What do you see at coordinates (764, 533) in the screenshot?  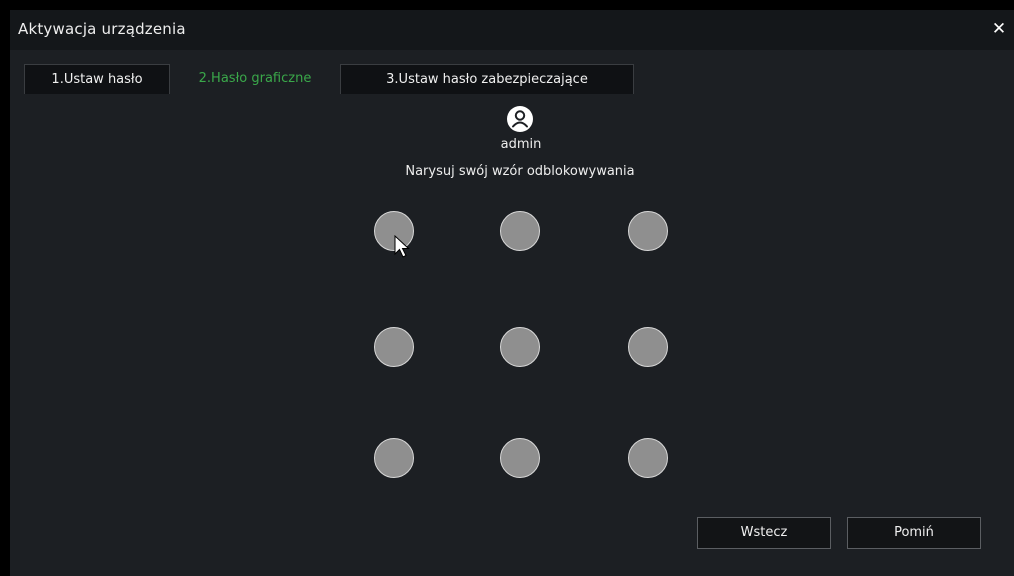 I see `back-button: Wstecz` at bounding box center [764, 533].